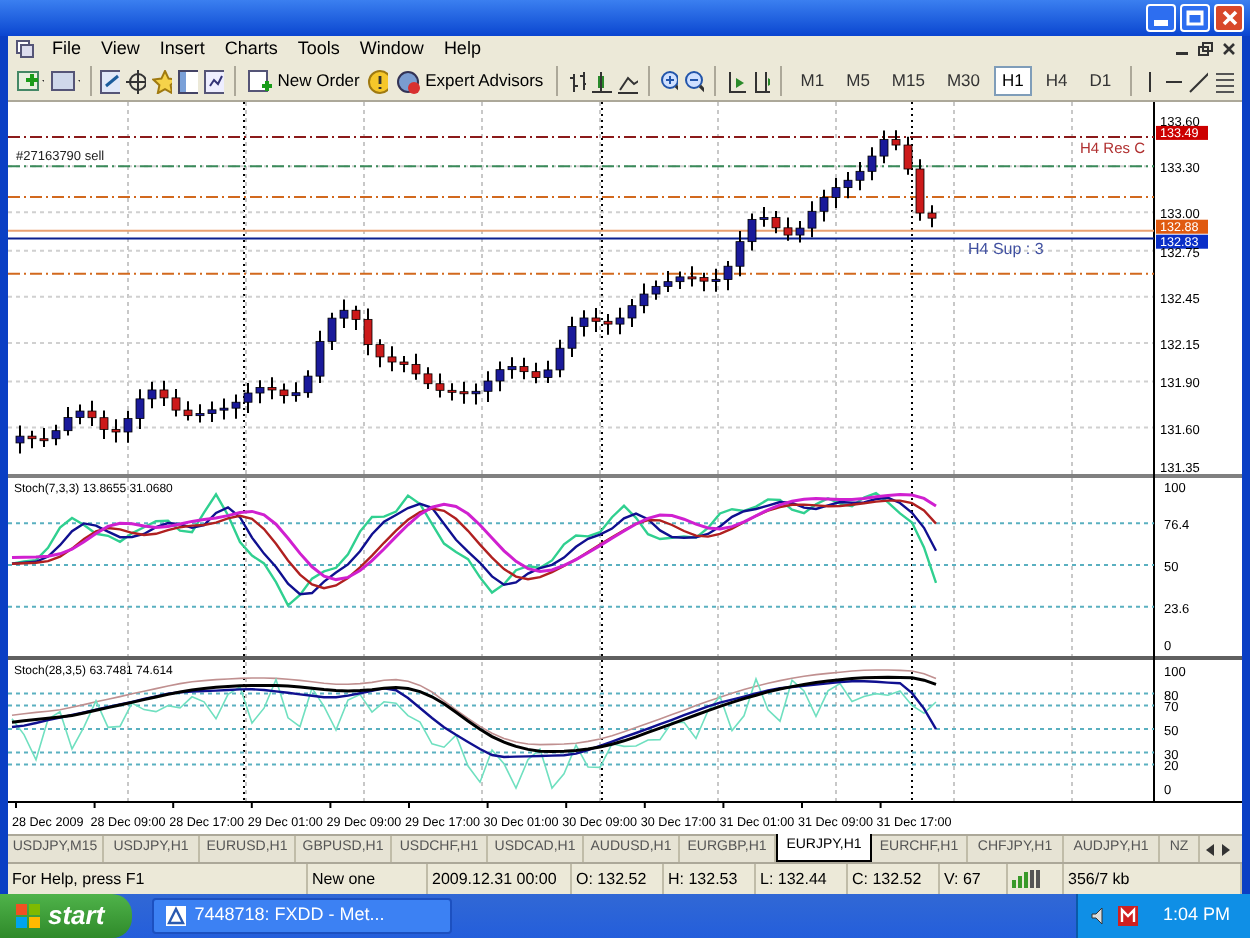 The height and width of the screenshot is (938, 1250). I want to click on chart-shift-icon, so click(761, 81).